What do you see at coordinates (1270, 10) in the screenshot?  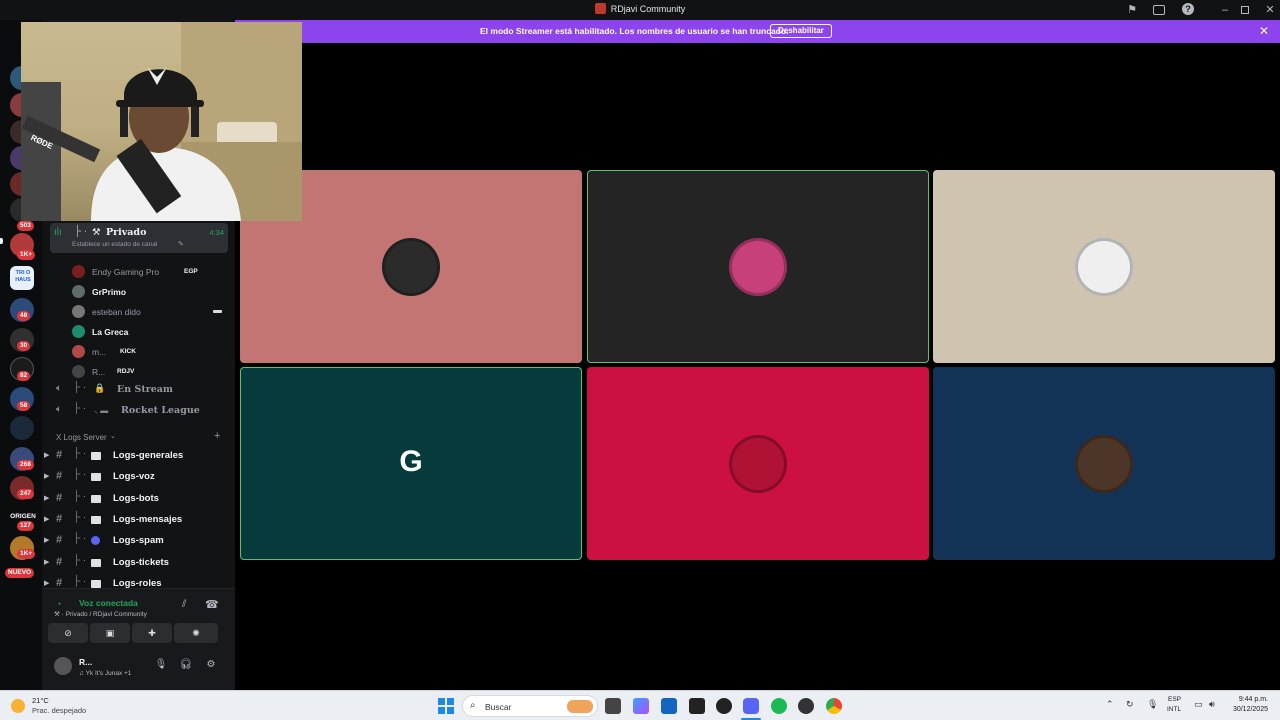 I see `close-window-icon: ✕` at bounding box center [1270, 10].